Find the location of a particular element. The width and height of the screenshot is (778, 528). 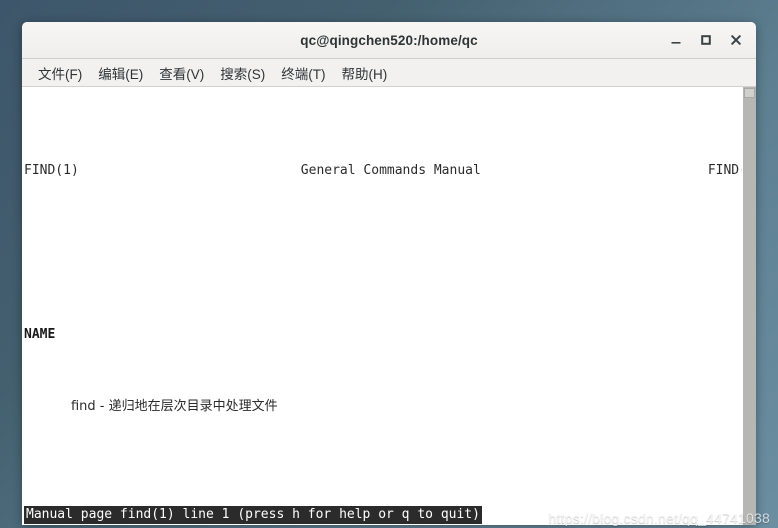

man-header-right: FIND(1) is located at coordinates (724, 170).